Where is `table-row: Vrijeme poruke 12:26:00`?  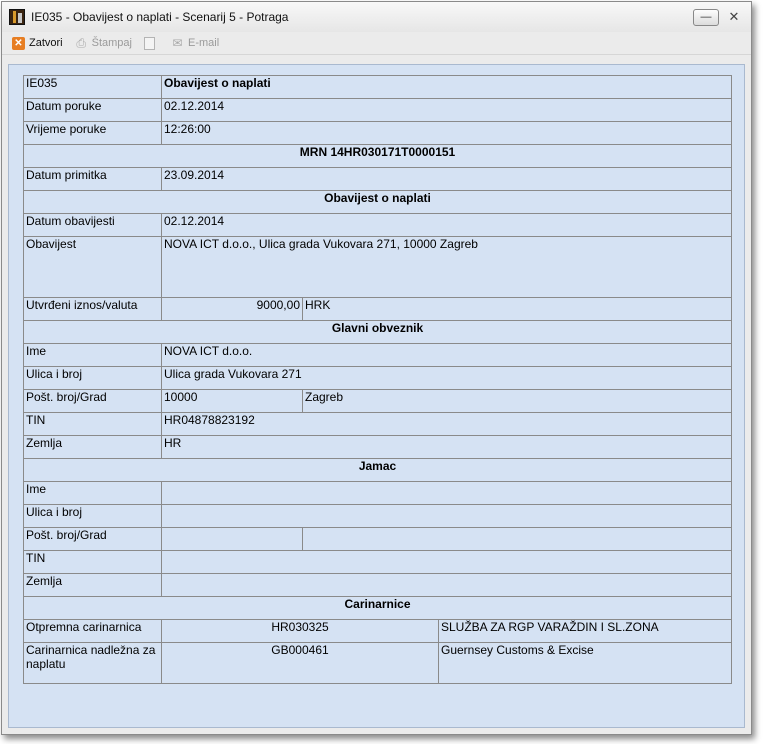
table-row: Vrijeme poruke 12:26:00 is located at coordinates (377, 133).